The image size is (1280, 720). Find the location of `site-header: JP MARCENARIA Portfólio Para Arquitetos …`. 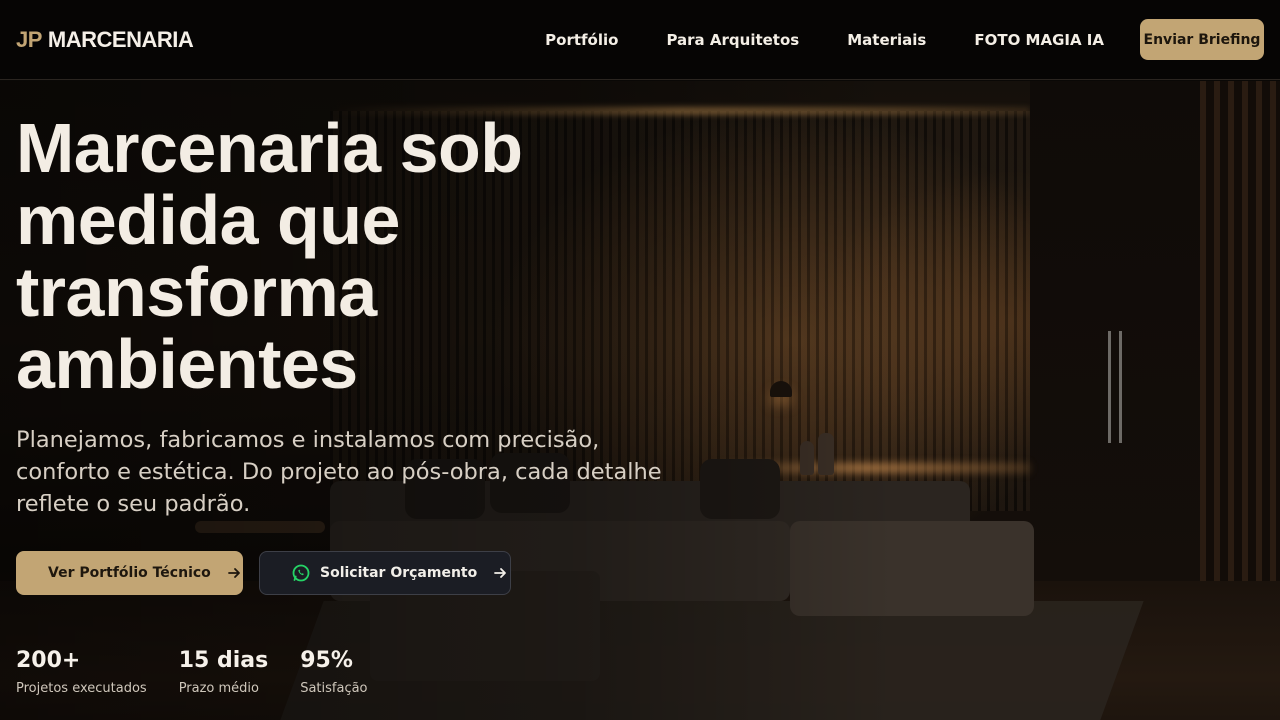

site-header: JP MARCENARIA Portfólio Para Arquitetos … is located at coordinates (640, 40).